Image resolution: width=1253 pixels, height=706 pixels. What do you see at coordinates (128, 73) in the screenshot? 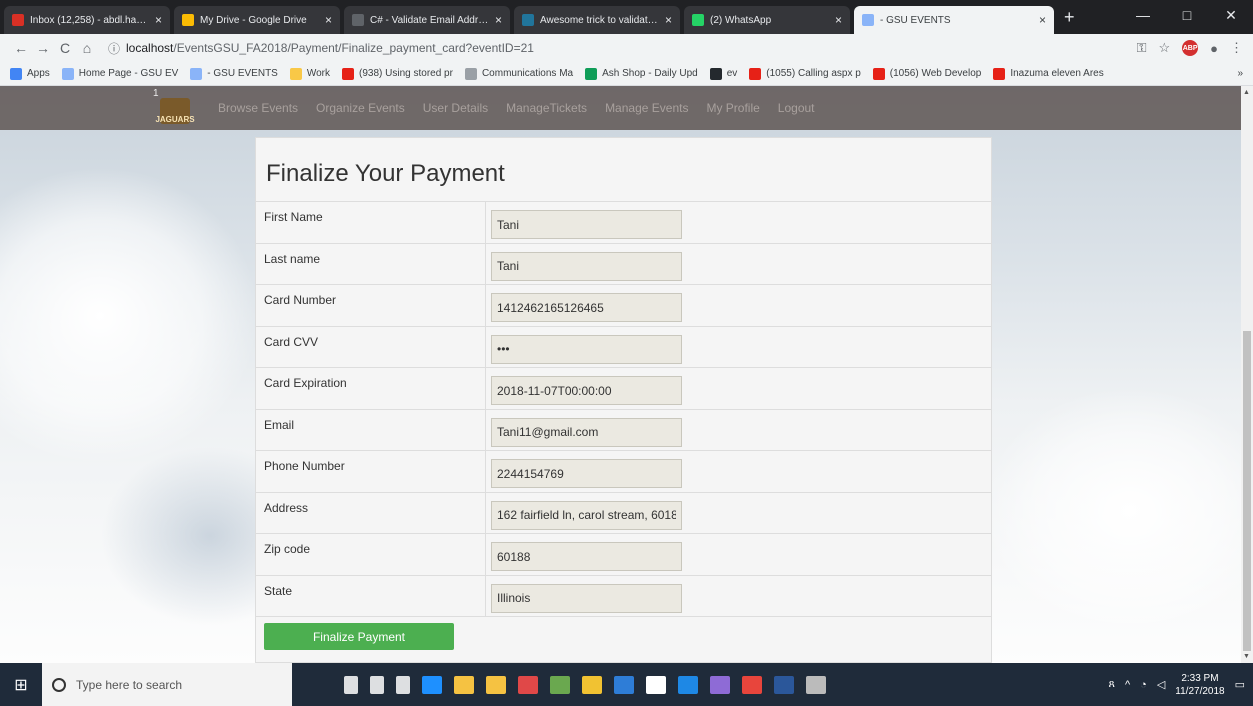
I see `bookmark-label: Home Page - GSU EV` at bounding box center [128, 73].